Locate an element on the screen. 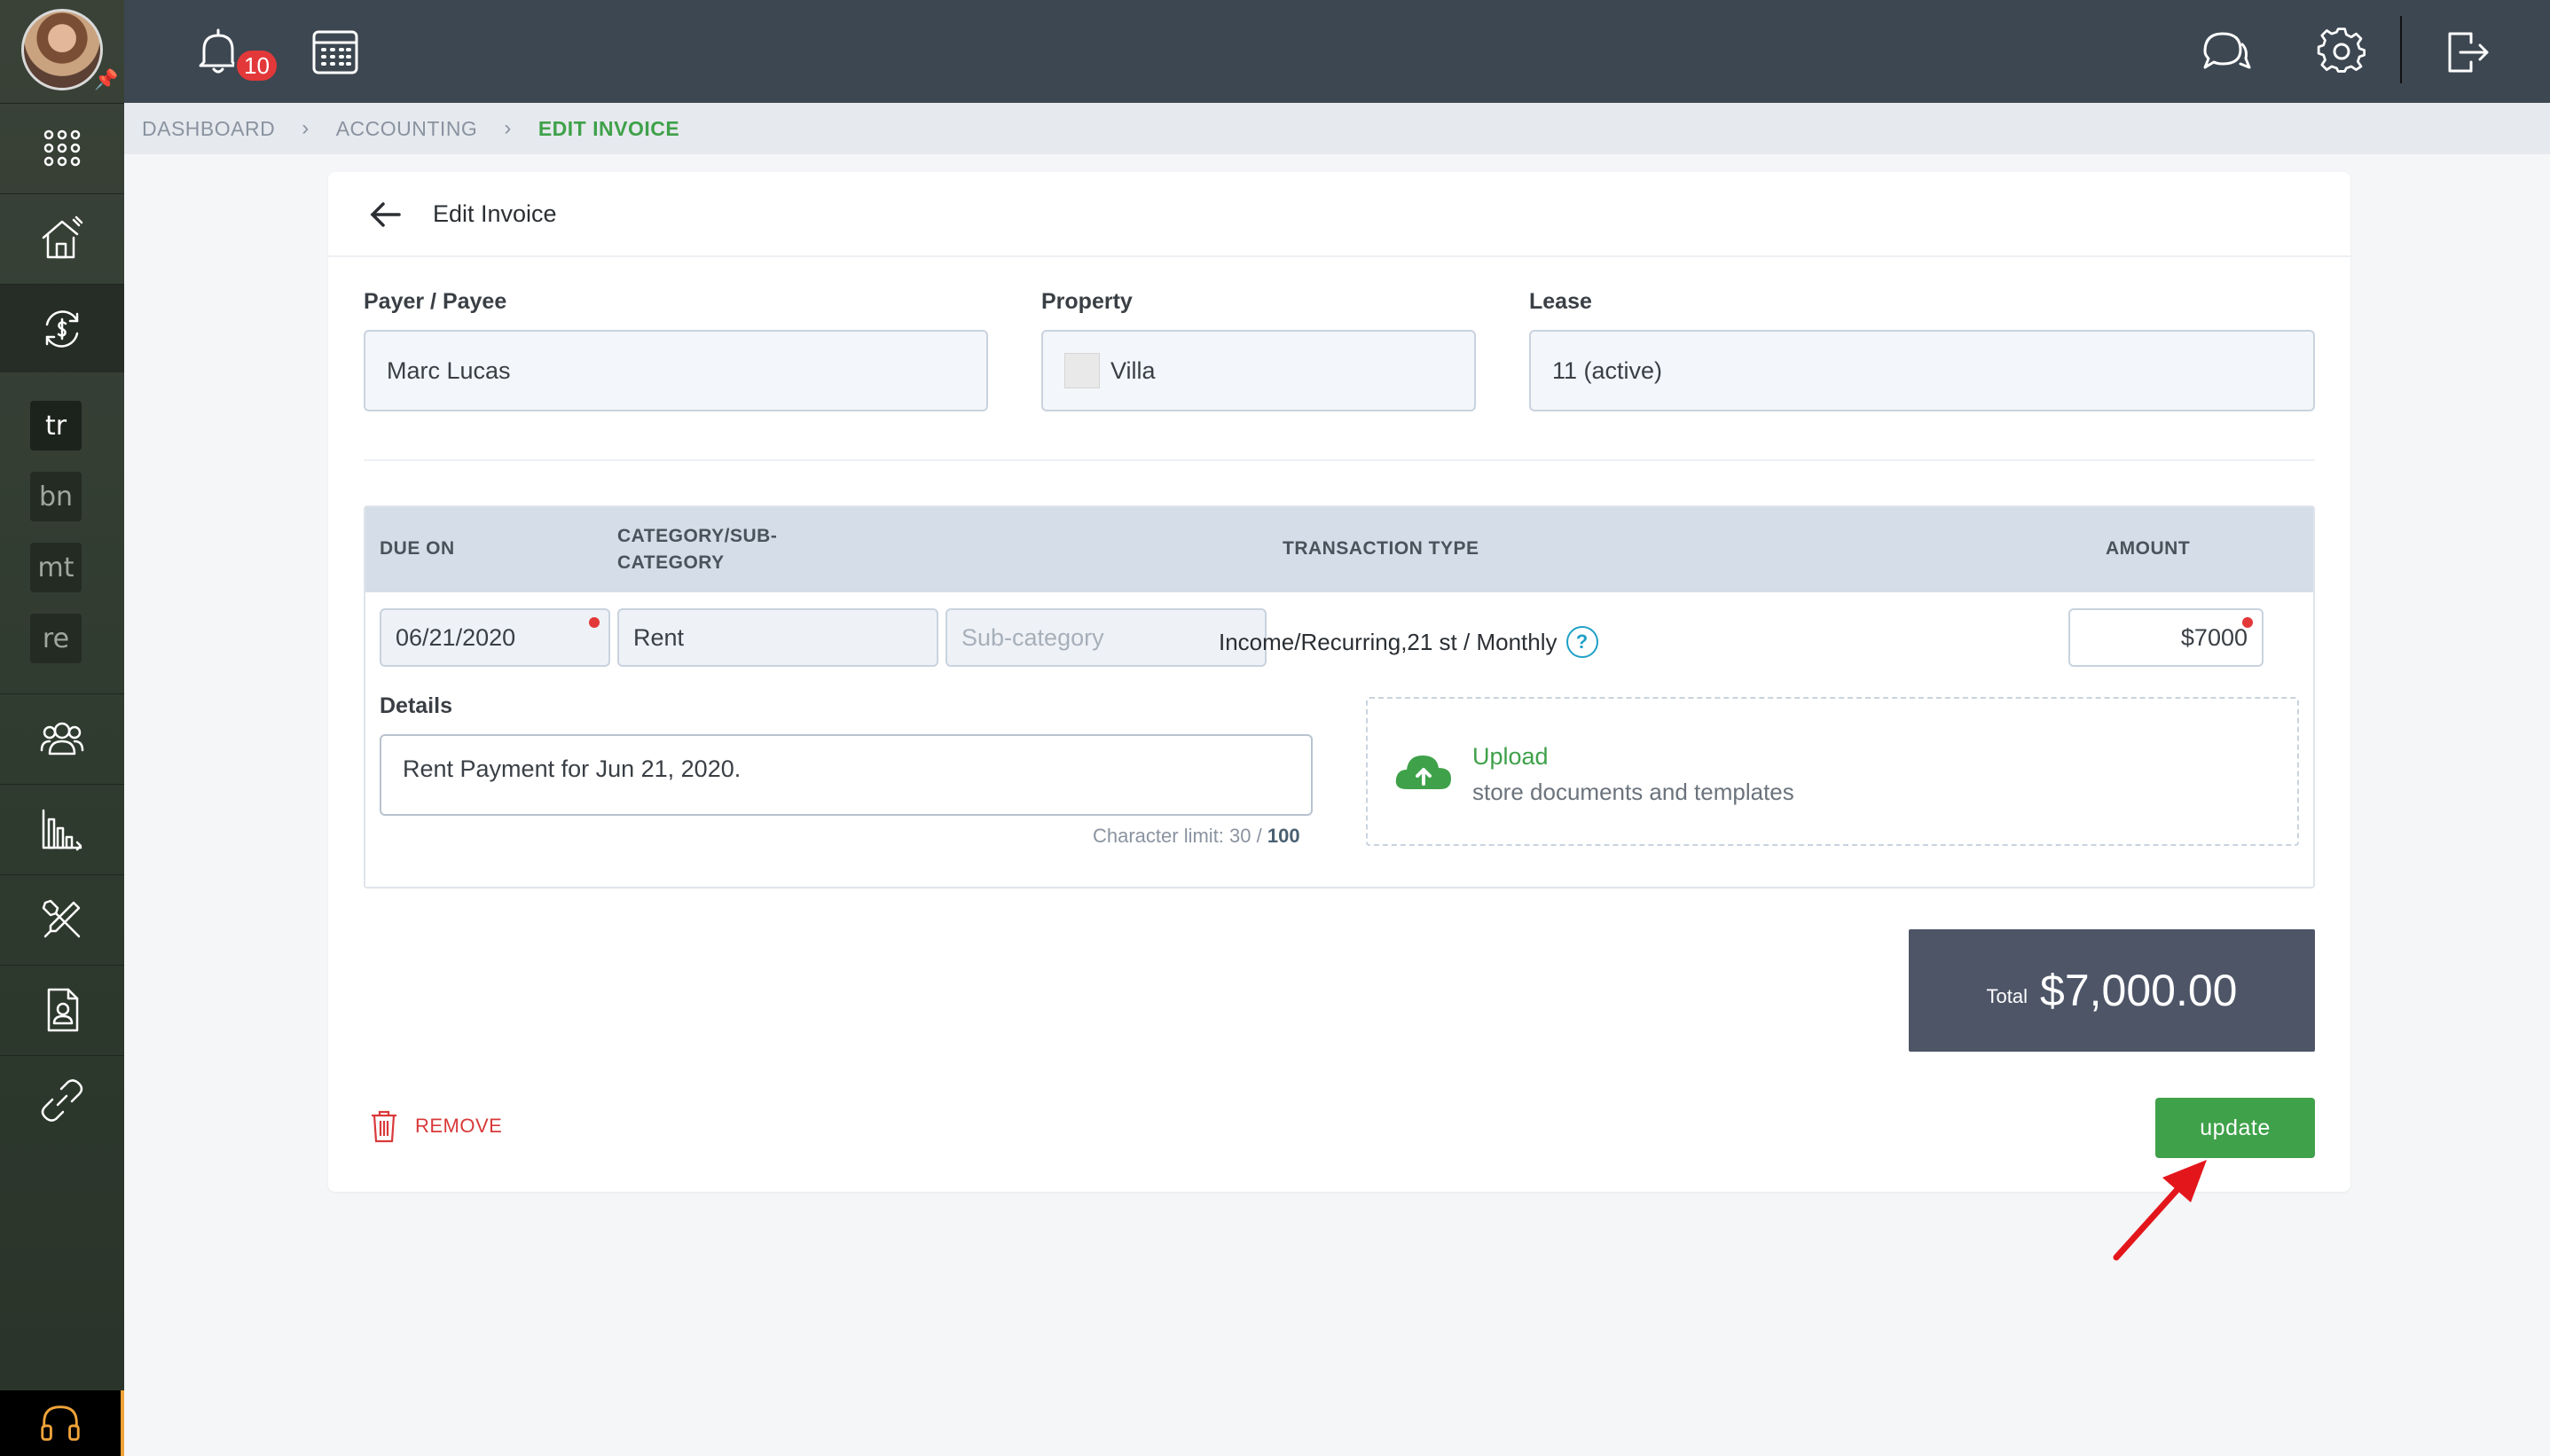  sidebar-item-documents is located at coordinates (62, 1009).